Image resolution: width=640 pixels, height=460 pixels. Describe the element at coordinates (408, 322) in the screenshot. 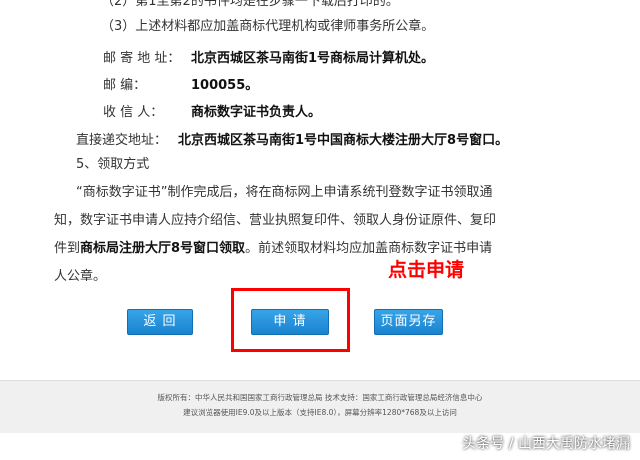

I see `save-page-button: 页面另存` at that location.